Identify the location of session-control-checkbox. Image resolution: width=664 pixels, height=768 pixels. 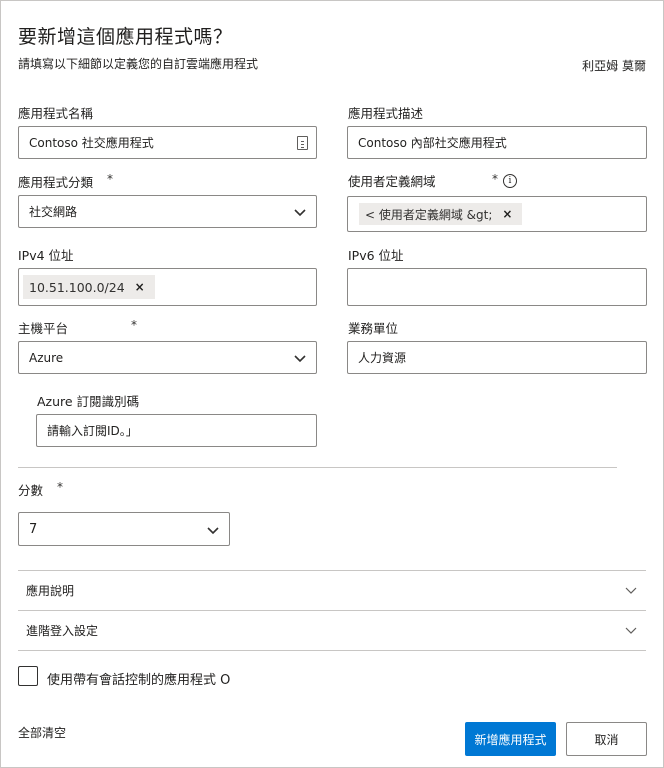
(28, 676).